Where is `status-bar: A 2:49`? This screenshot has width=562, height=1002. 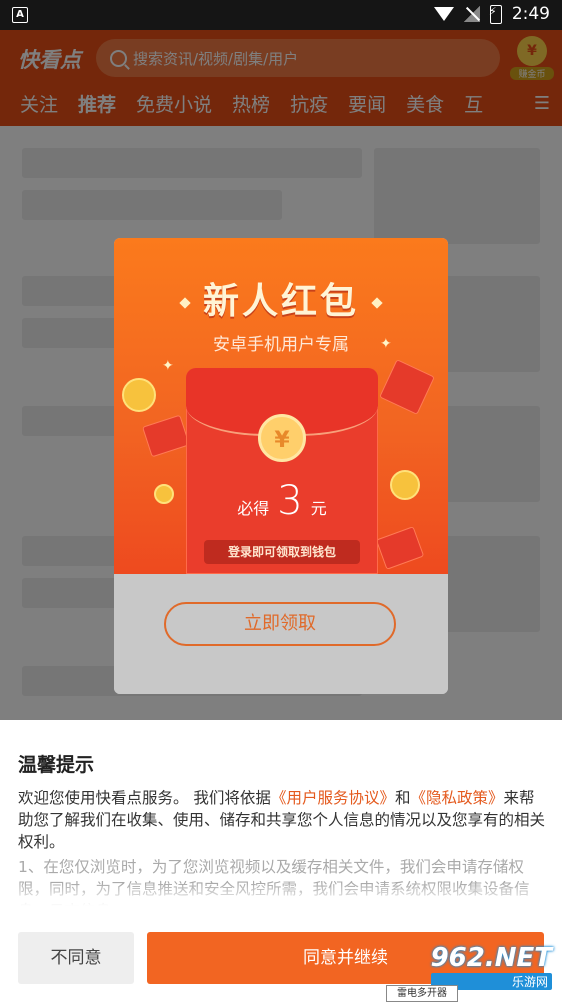
status-bar: A 2:49 is located at coordinates (281, 15).